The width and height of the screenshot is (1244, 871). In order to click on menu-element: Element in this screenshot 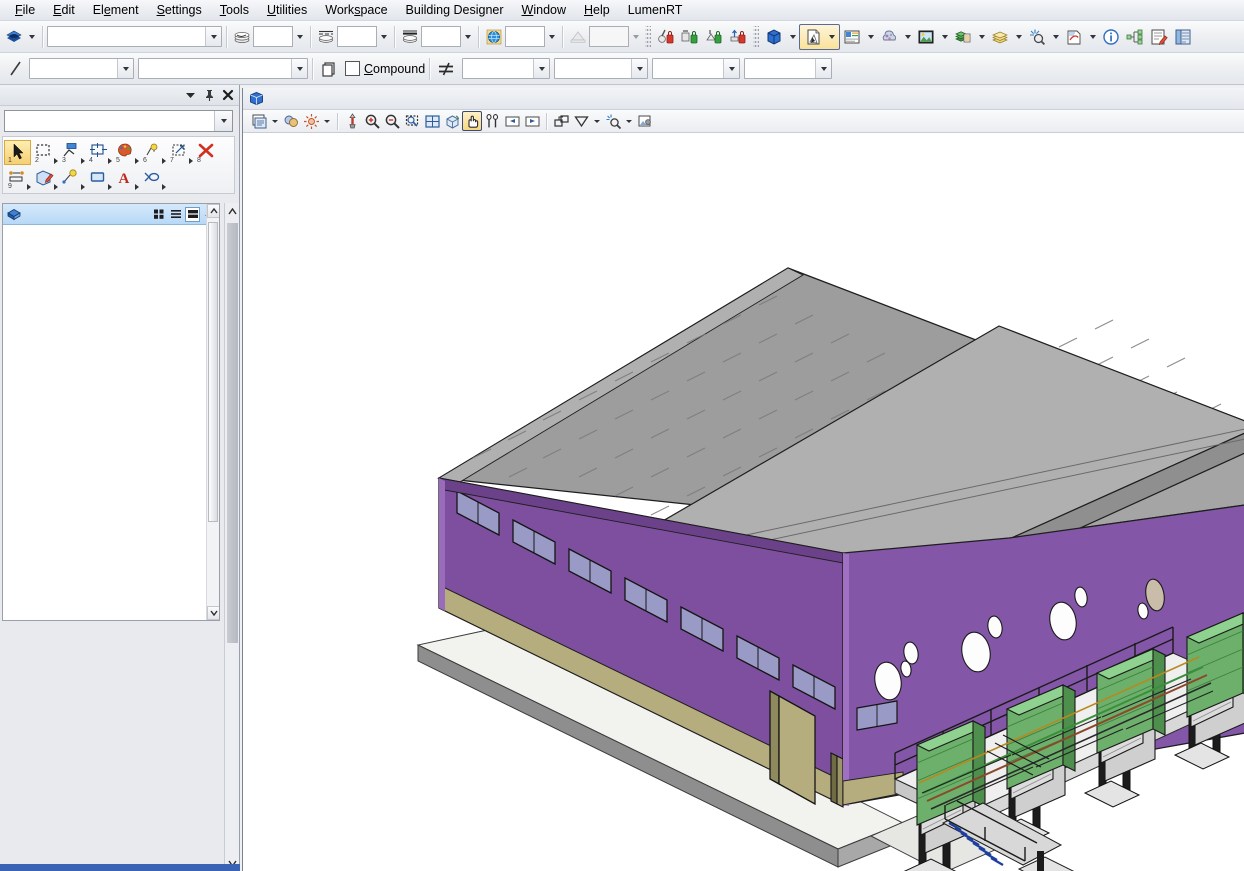, I will do `click(116, 10)`.